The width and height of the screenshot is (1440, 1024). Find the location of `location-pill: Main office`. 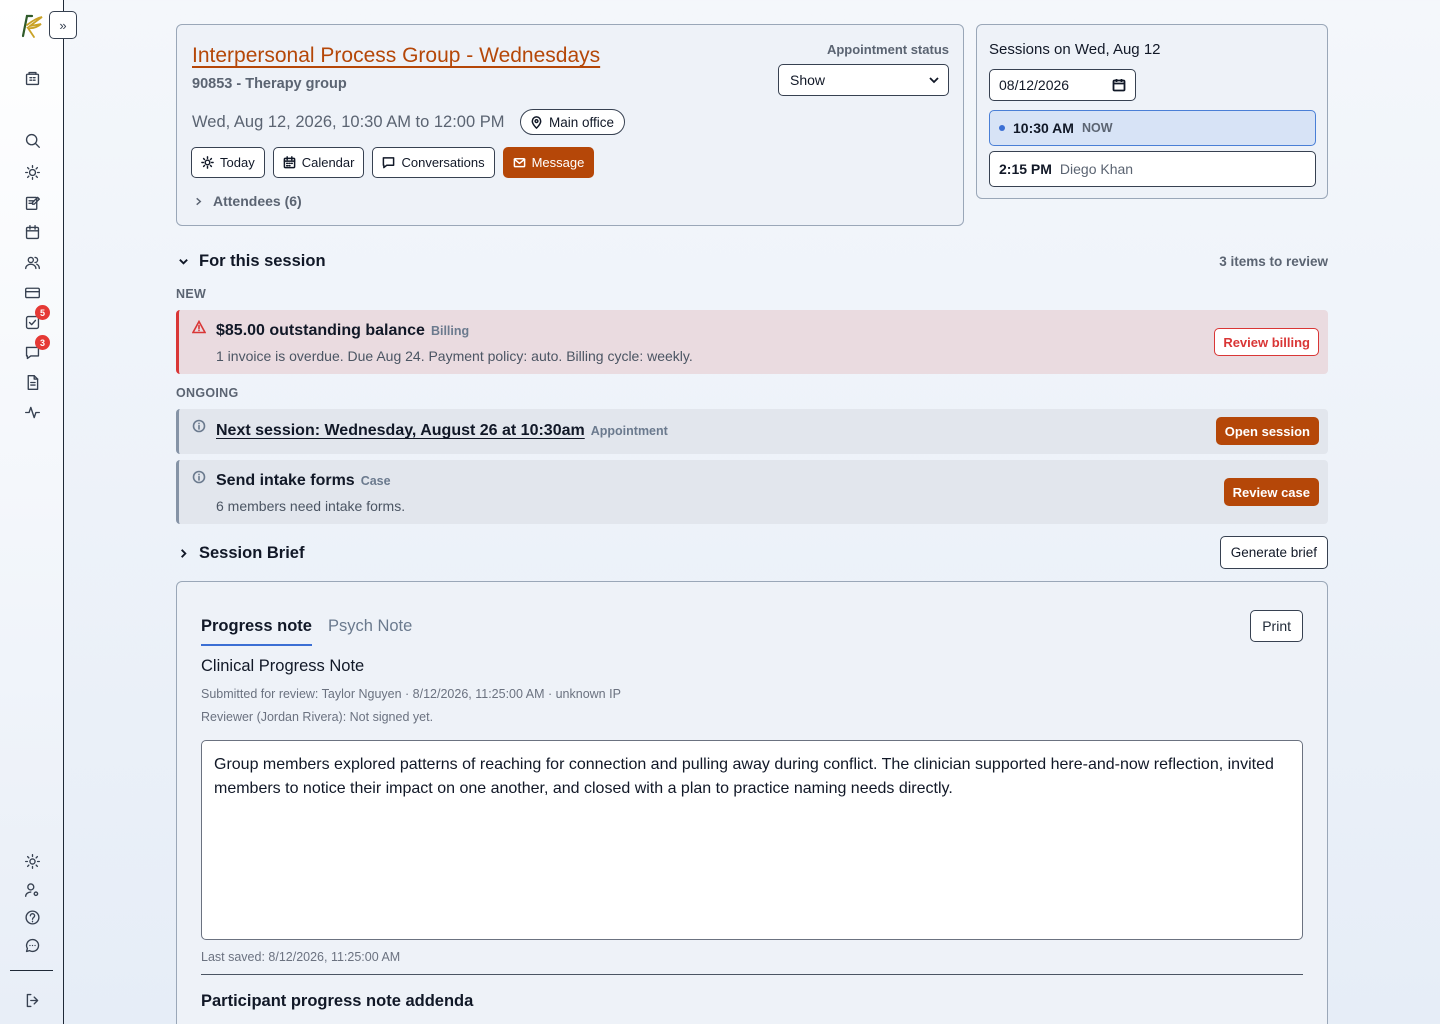

location-pill: Main office is located at coordinates (573, 122).